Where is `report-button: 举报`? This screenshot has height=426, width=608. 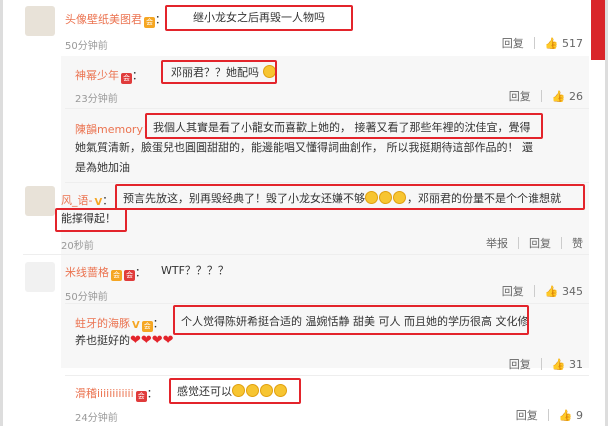
report-button: 举报 is located at coordinates (497, 243).